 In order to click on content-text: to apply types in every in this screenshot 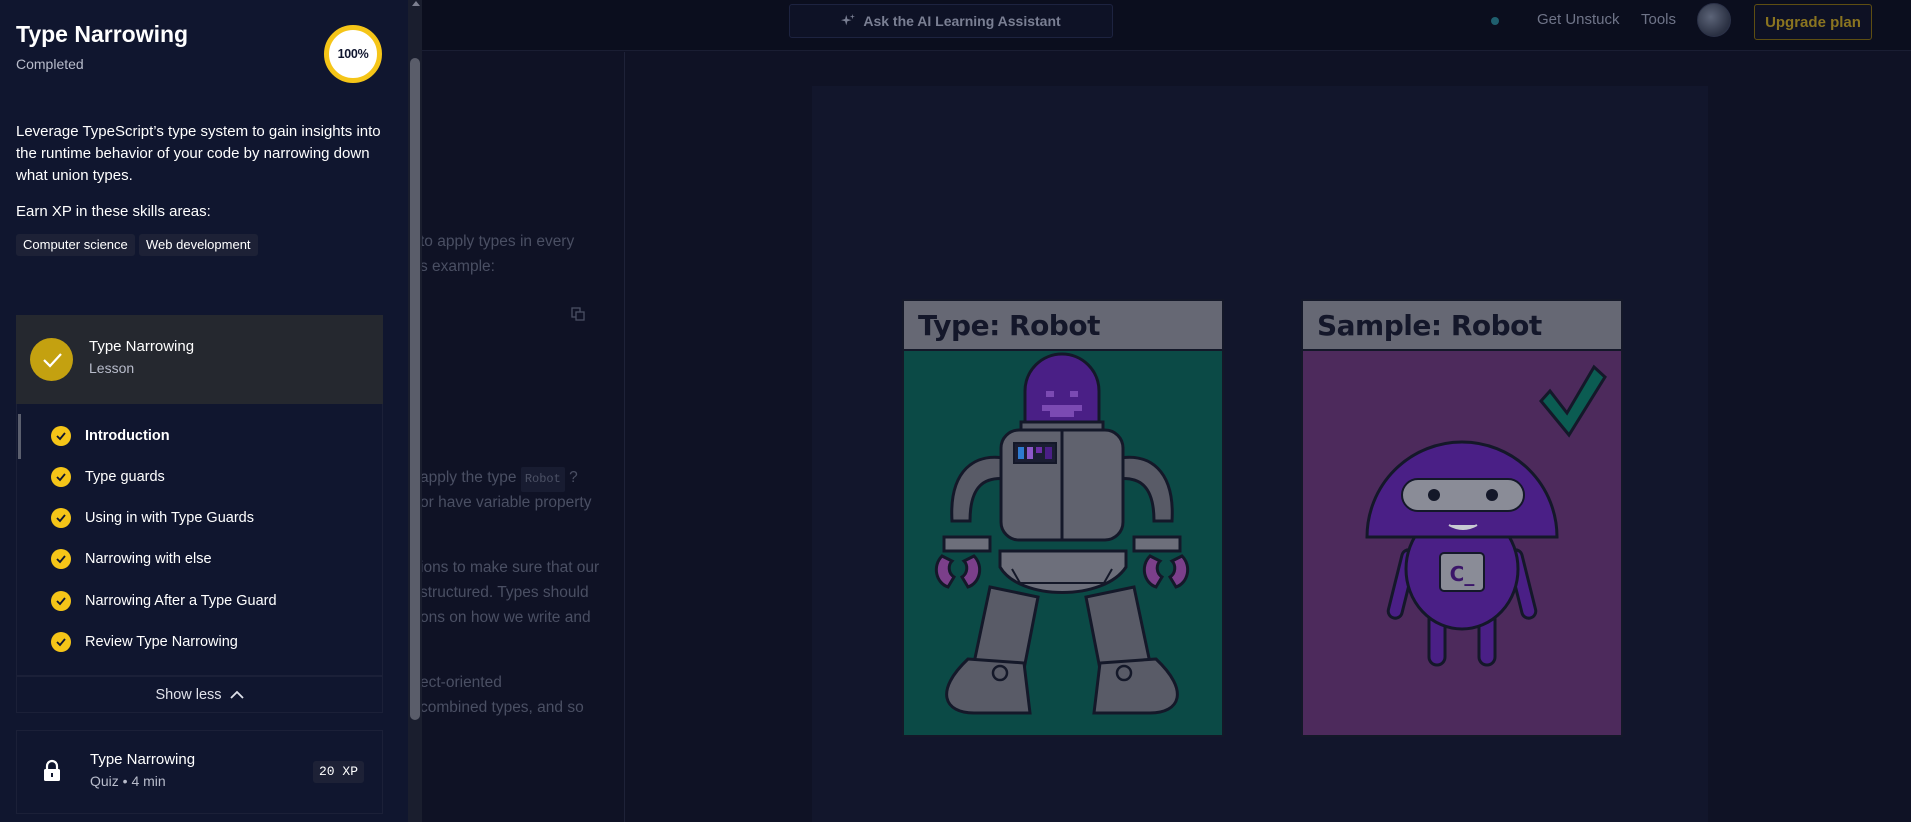, I will do `click(497, 241)`.